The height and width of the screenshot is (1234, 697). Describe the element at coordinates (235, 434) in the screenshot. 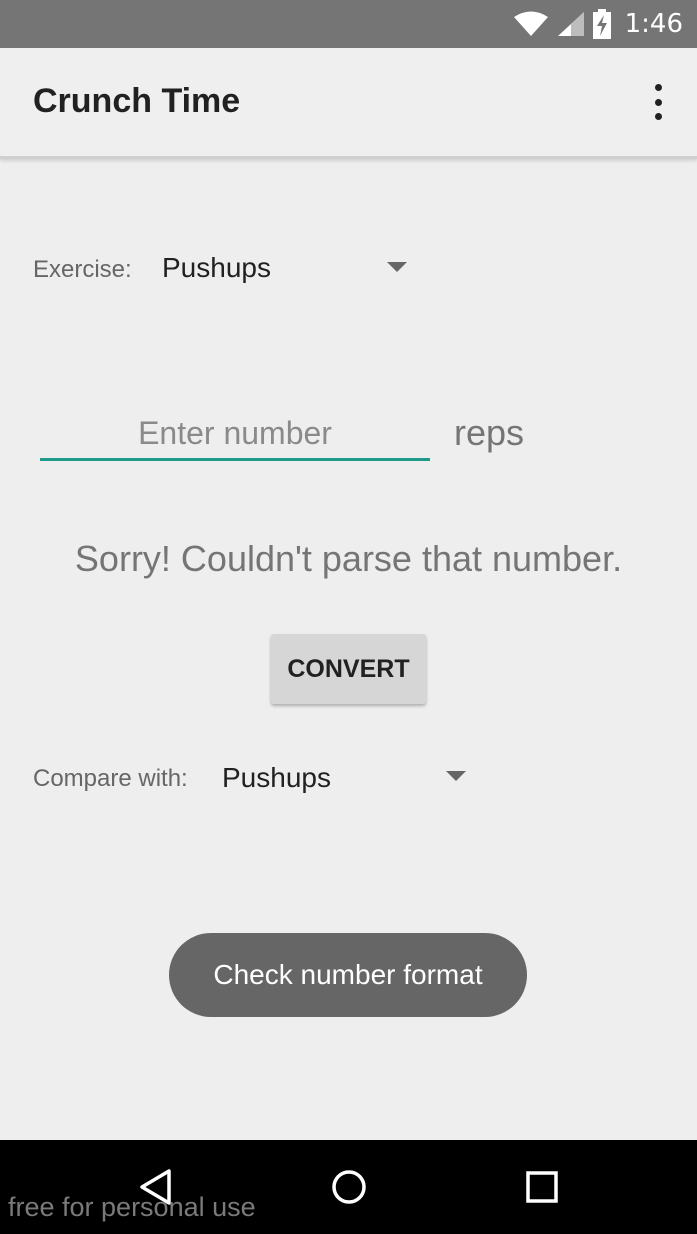

I see `reps-input` at that location.